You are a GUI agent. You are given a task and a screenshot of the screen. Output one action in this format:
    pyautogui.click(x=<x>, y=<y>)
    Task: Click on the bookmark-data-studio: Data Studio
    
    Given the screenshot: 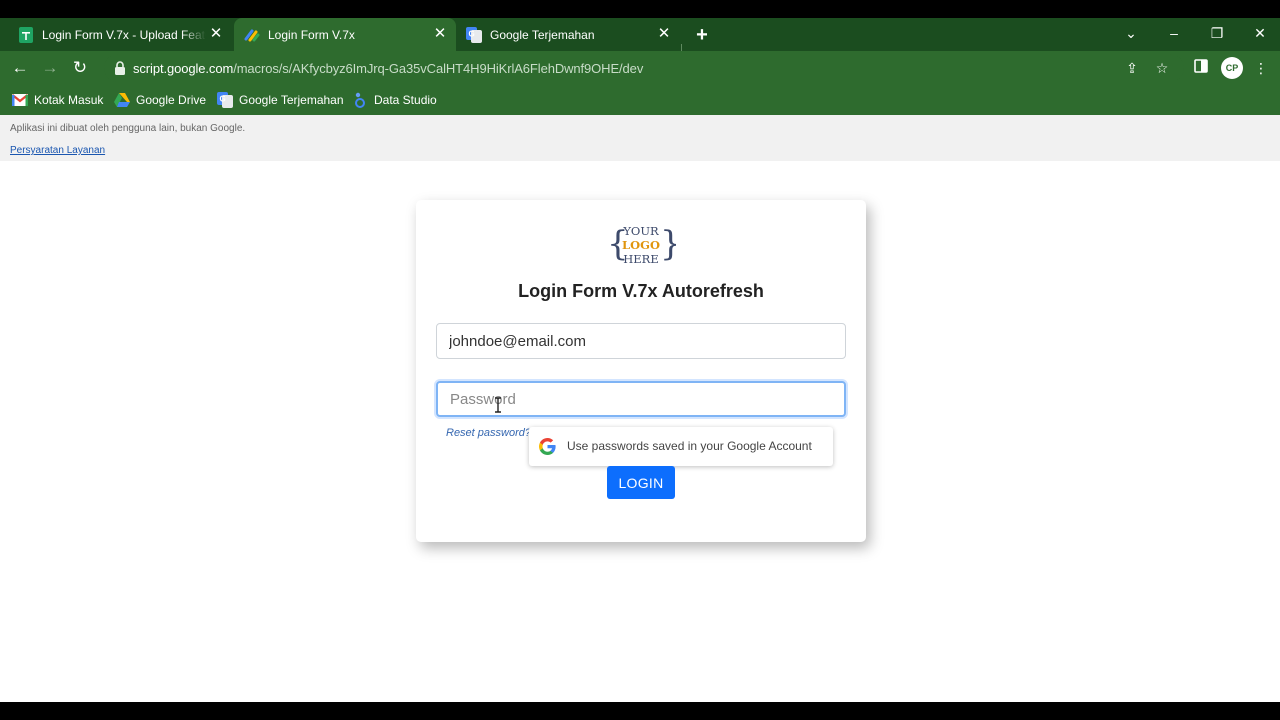 What is the action you would take?
    pyautogui.click(x=394, y=100)
    